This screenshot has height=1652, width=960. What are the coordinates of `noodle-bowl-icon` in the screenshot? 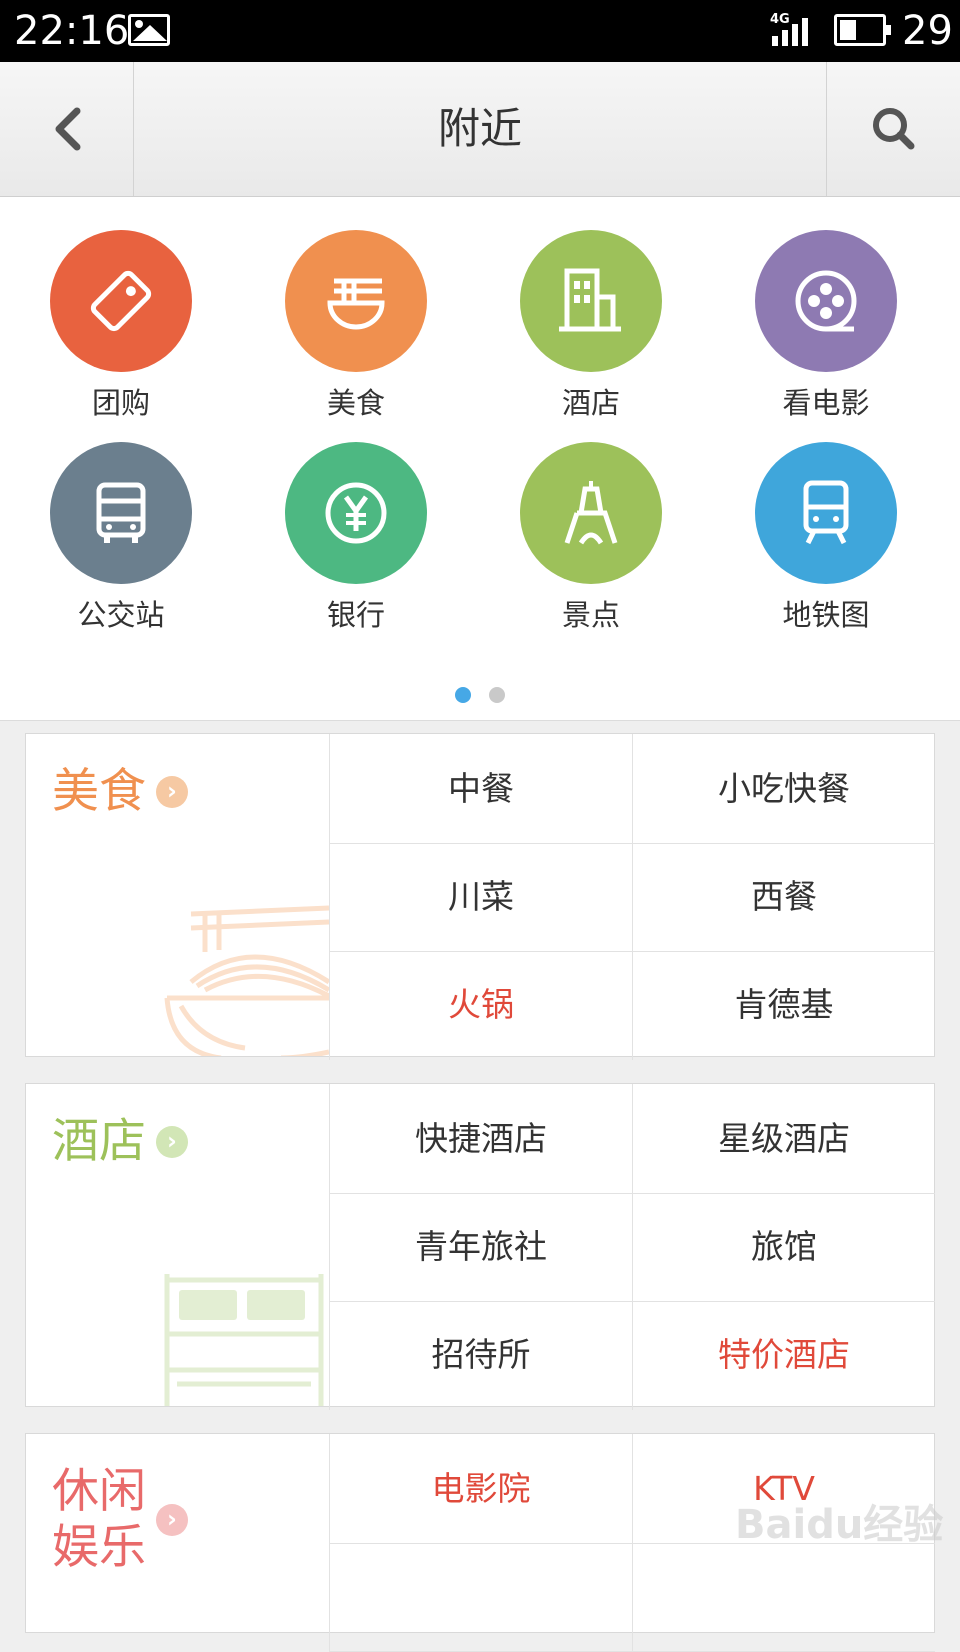 It's located at (356, 304).